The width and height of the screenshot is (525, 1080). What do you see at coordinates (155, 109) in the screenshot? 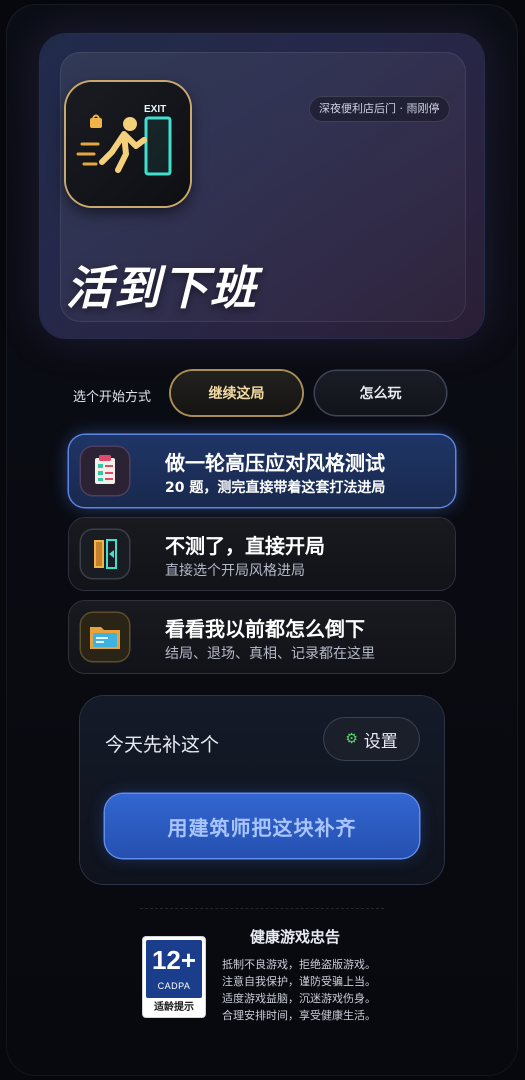
I see `exit-sign-text: EXIT` at bounding box center [155, 109].